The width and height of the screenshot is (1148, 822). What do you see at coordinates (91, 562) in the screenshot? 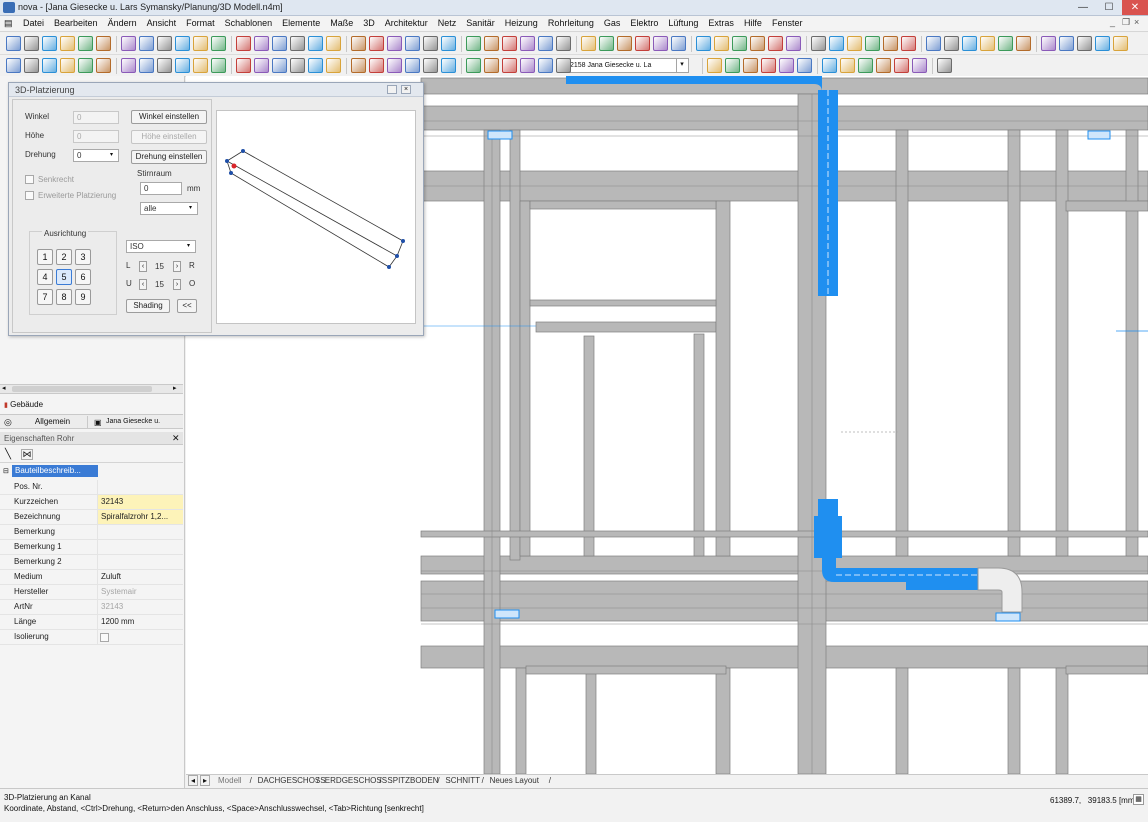
I see `property-row: Bemerkung 2` at bounding box center [91, 562].